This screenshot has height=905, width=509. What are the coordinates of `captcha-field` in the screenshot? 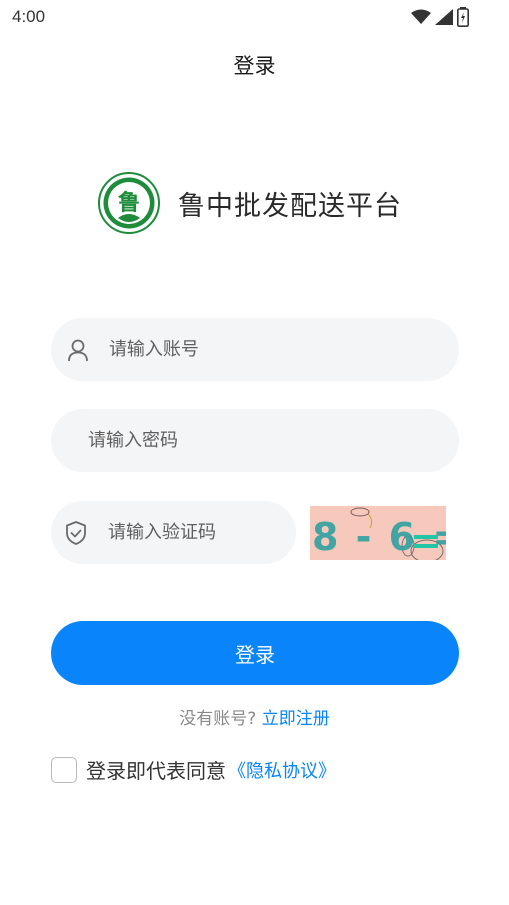 It's located at (173, 532).